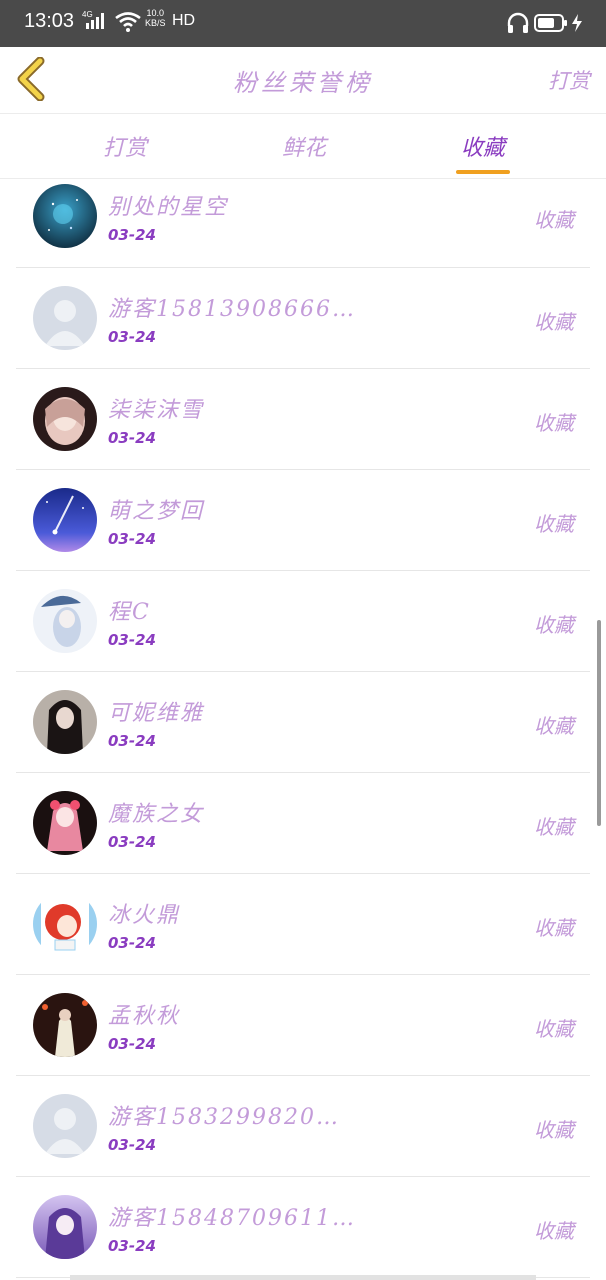 The image size is (606, 1280). I want to click on reward-button: 打赏, so click(569, 80).